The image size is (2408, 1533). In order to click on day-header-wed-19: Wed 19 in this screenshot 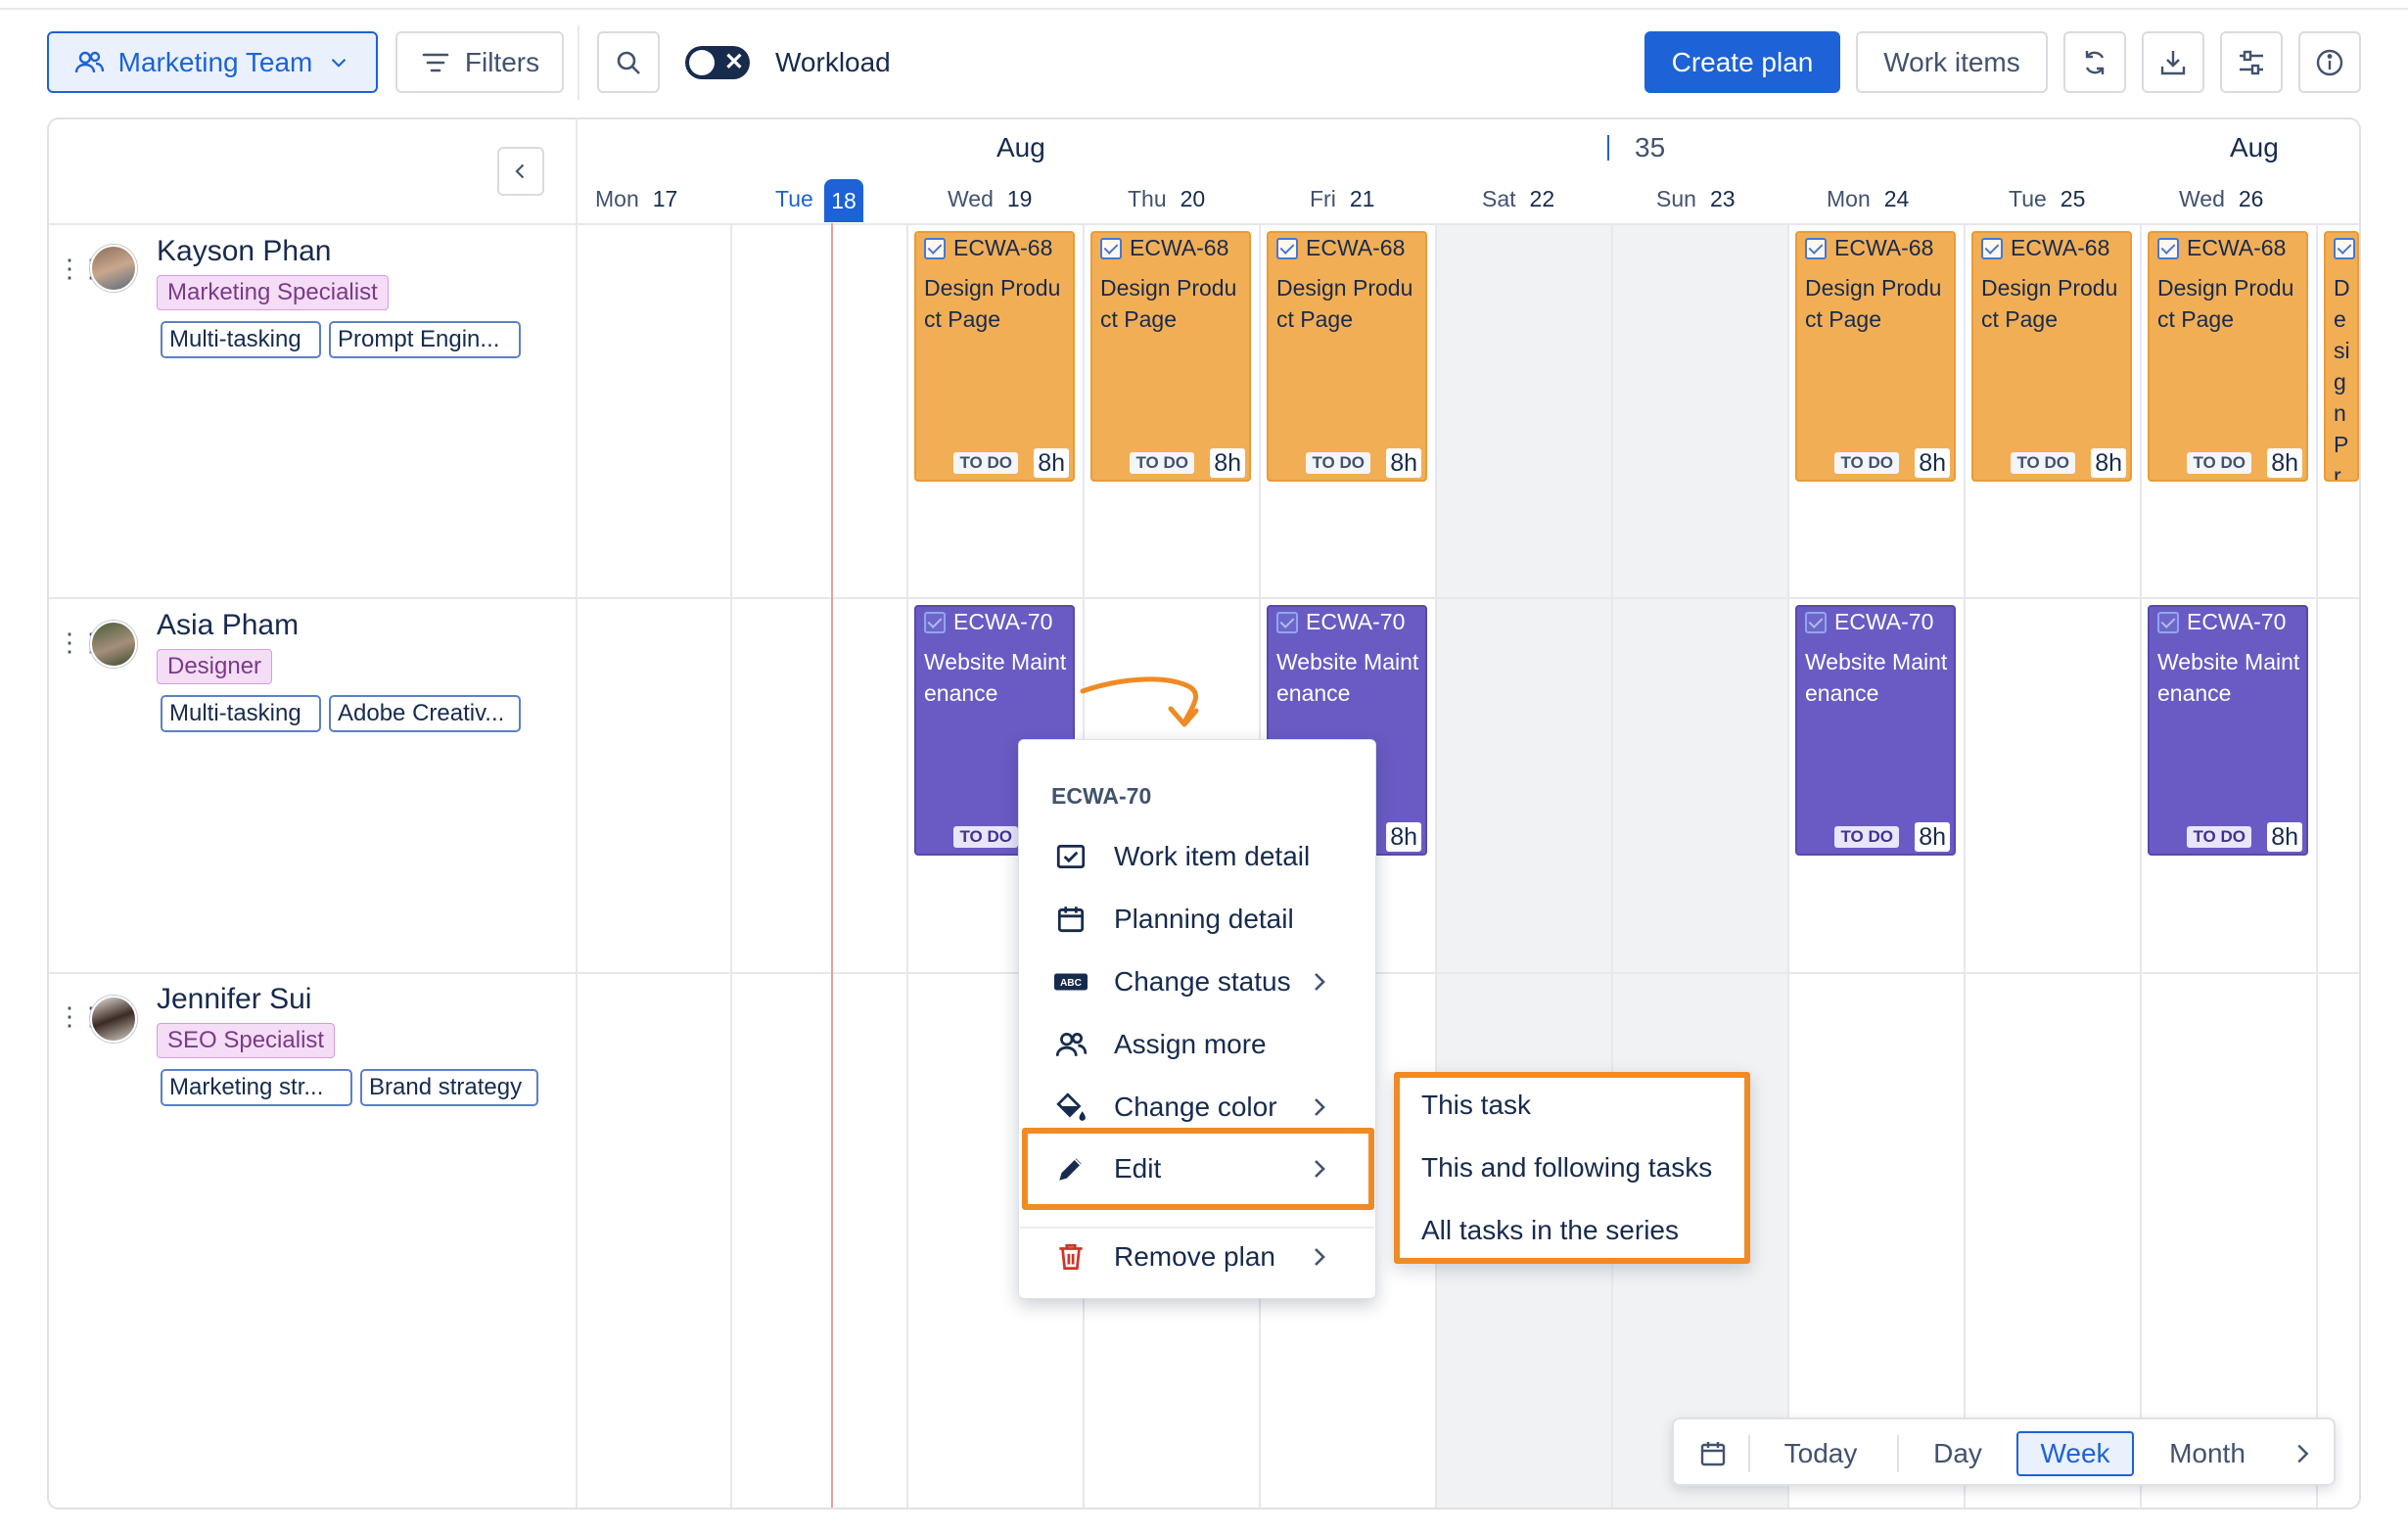, I will do `click(990, 199)`.